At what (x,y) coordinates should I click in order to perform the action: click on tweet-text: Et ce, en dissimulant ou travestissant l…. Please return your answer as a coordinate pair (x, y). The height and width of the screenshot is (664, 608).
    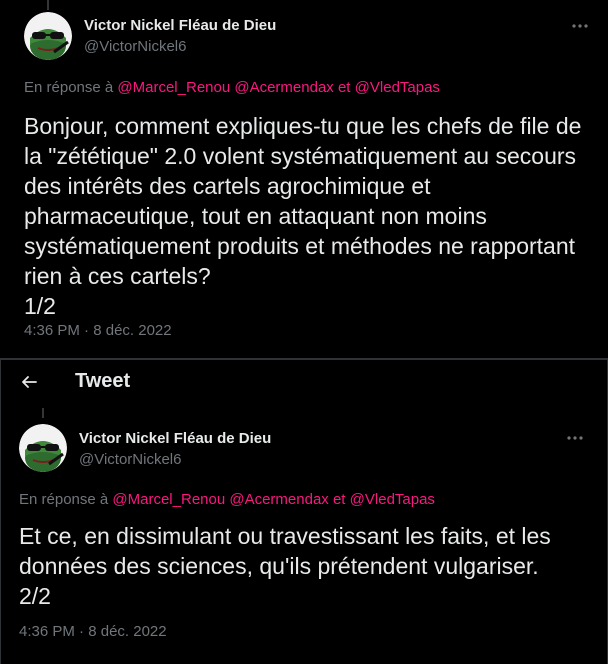
    Looking at the image, I should click on (285, 566).